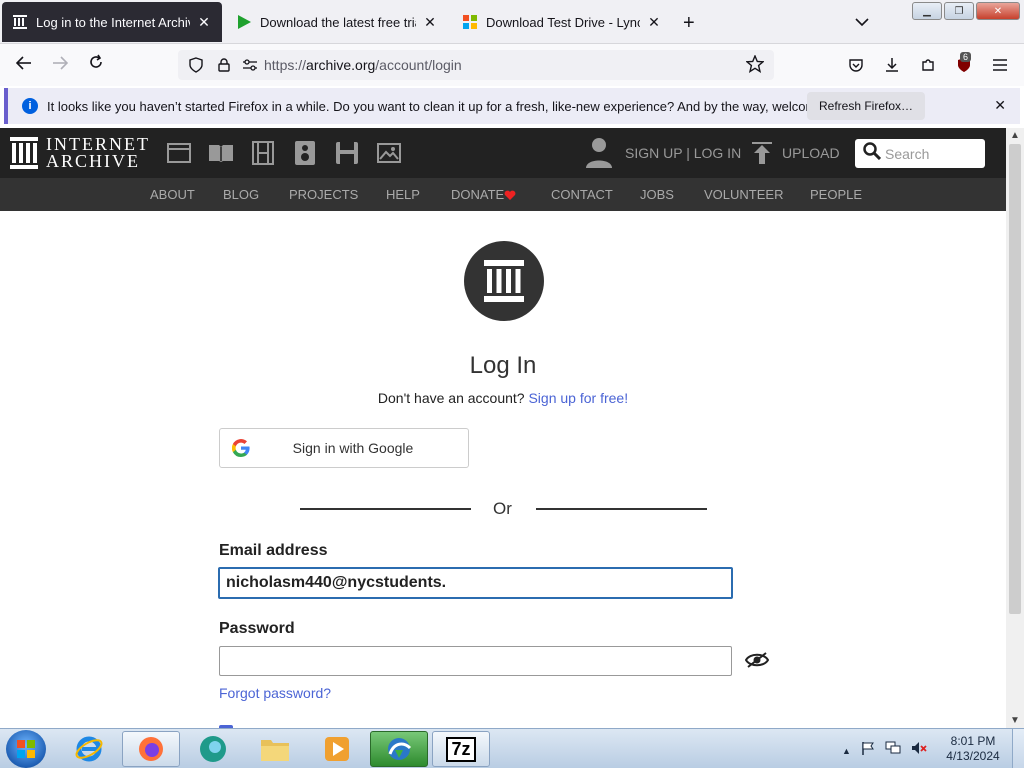  What do you see at coordinates (846, 751) in the screenshot?
I see `show-hidden-icons-icon: ▲` at bounding box center [846, 751].